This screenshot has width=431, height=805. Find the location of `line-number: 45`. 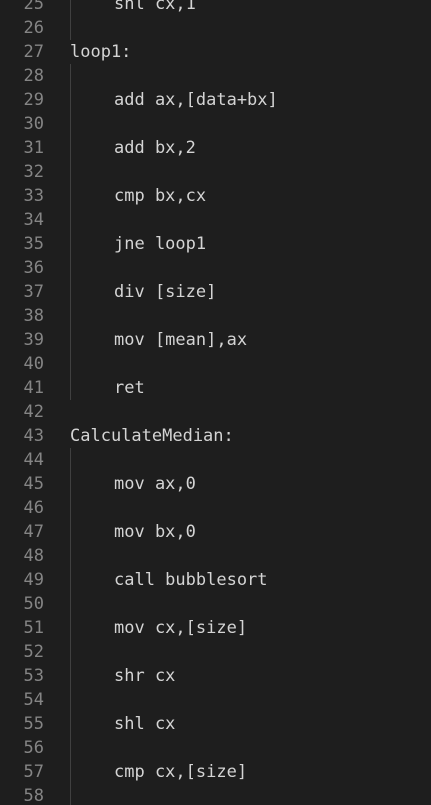

line-number: 45 is located at coordinates (33, 484).